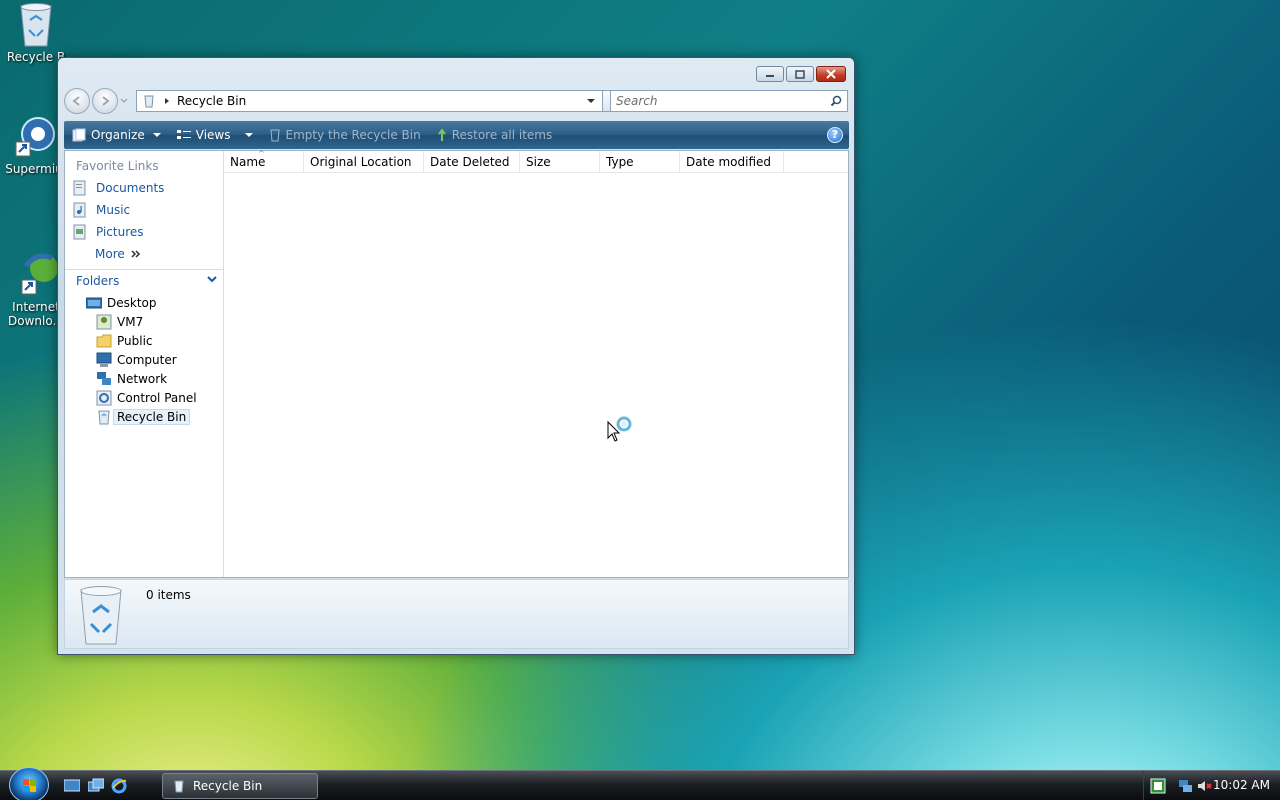  I want to click on close-button, so click(831, 74).